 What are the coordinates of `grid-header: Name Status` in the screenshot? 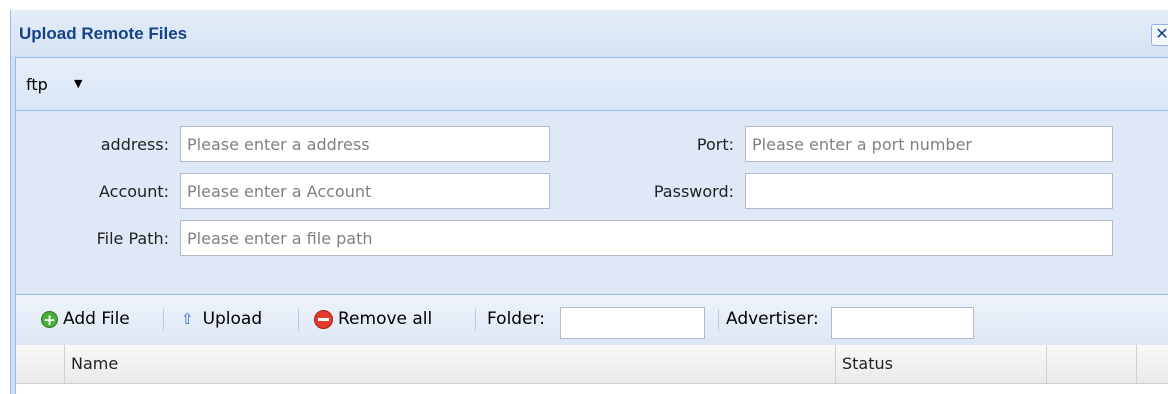 It's located at (592, 364).